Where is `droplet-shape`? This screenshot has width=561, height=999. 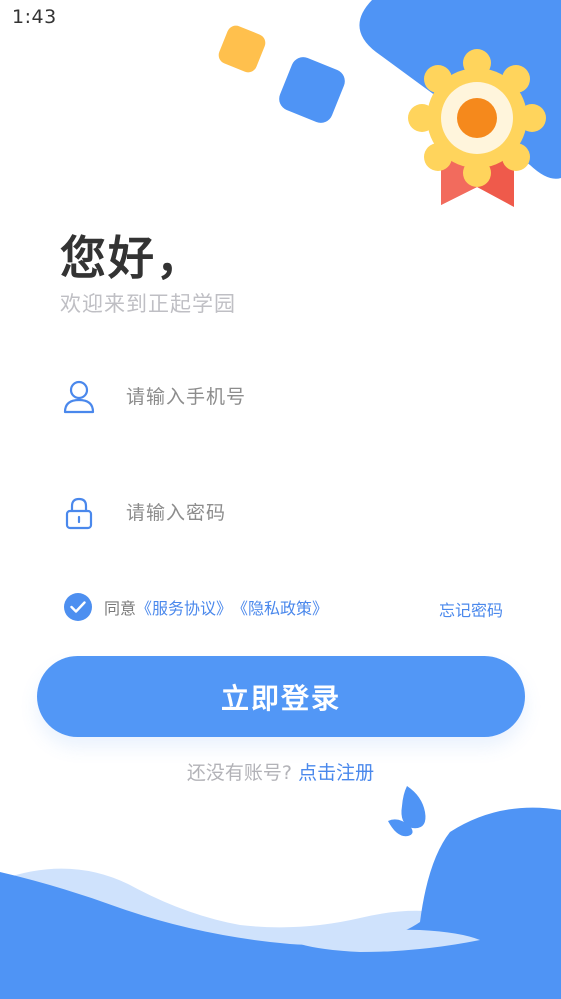
droplet-shape is located at coordinates (413, 807).